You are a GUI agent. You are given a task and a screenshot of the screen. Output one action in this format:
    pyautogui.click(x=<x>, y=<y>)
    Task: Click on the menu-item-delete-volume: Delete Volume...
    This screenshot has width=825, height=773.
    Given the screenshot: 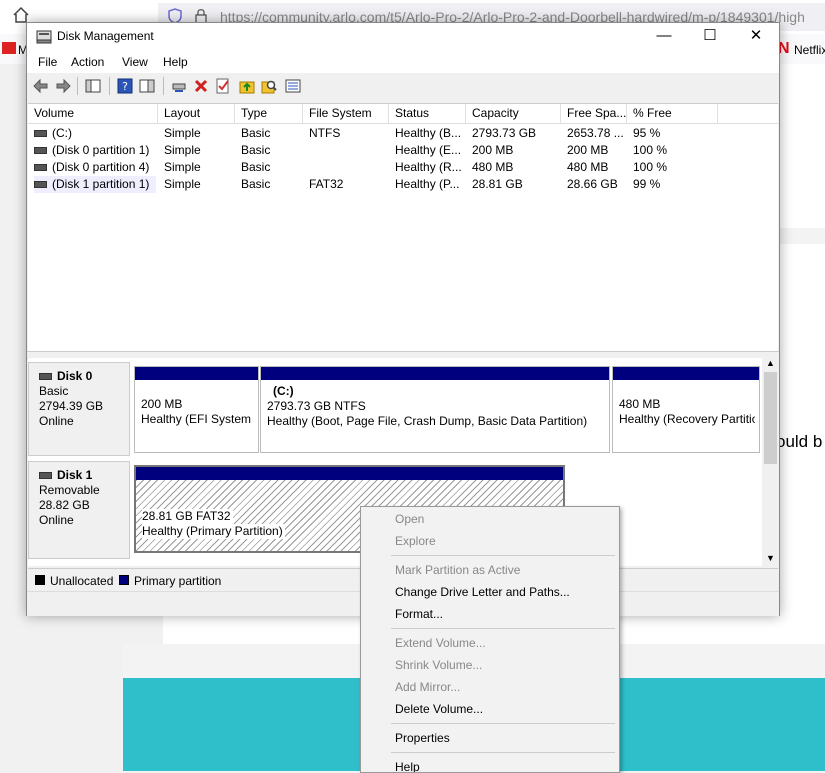 What is the action you would take?
    pyautogui.click(x=439, y=709)
    